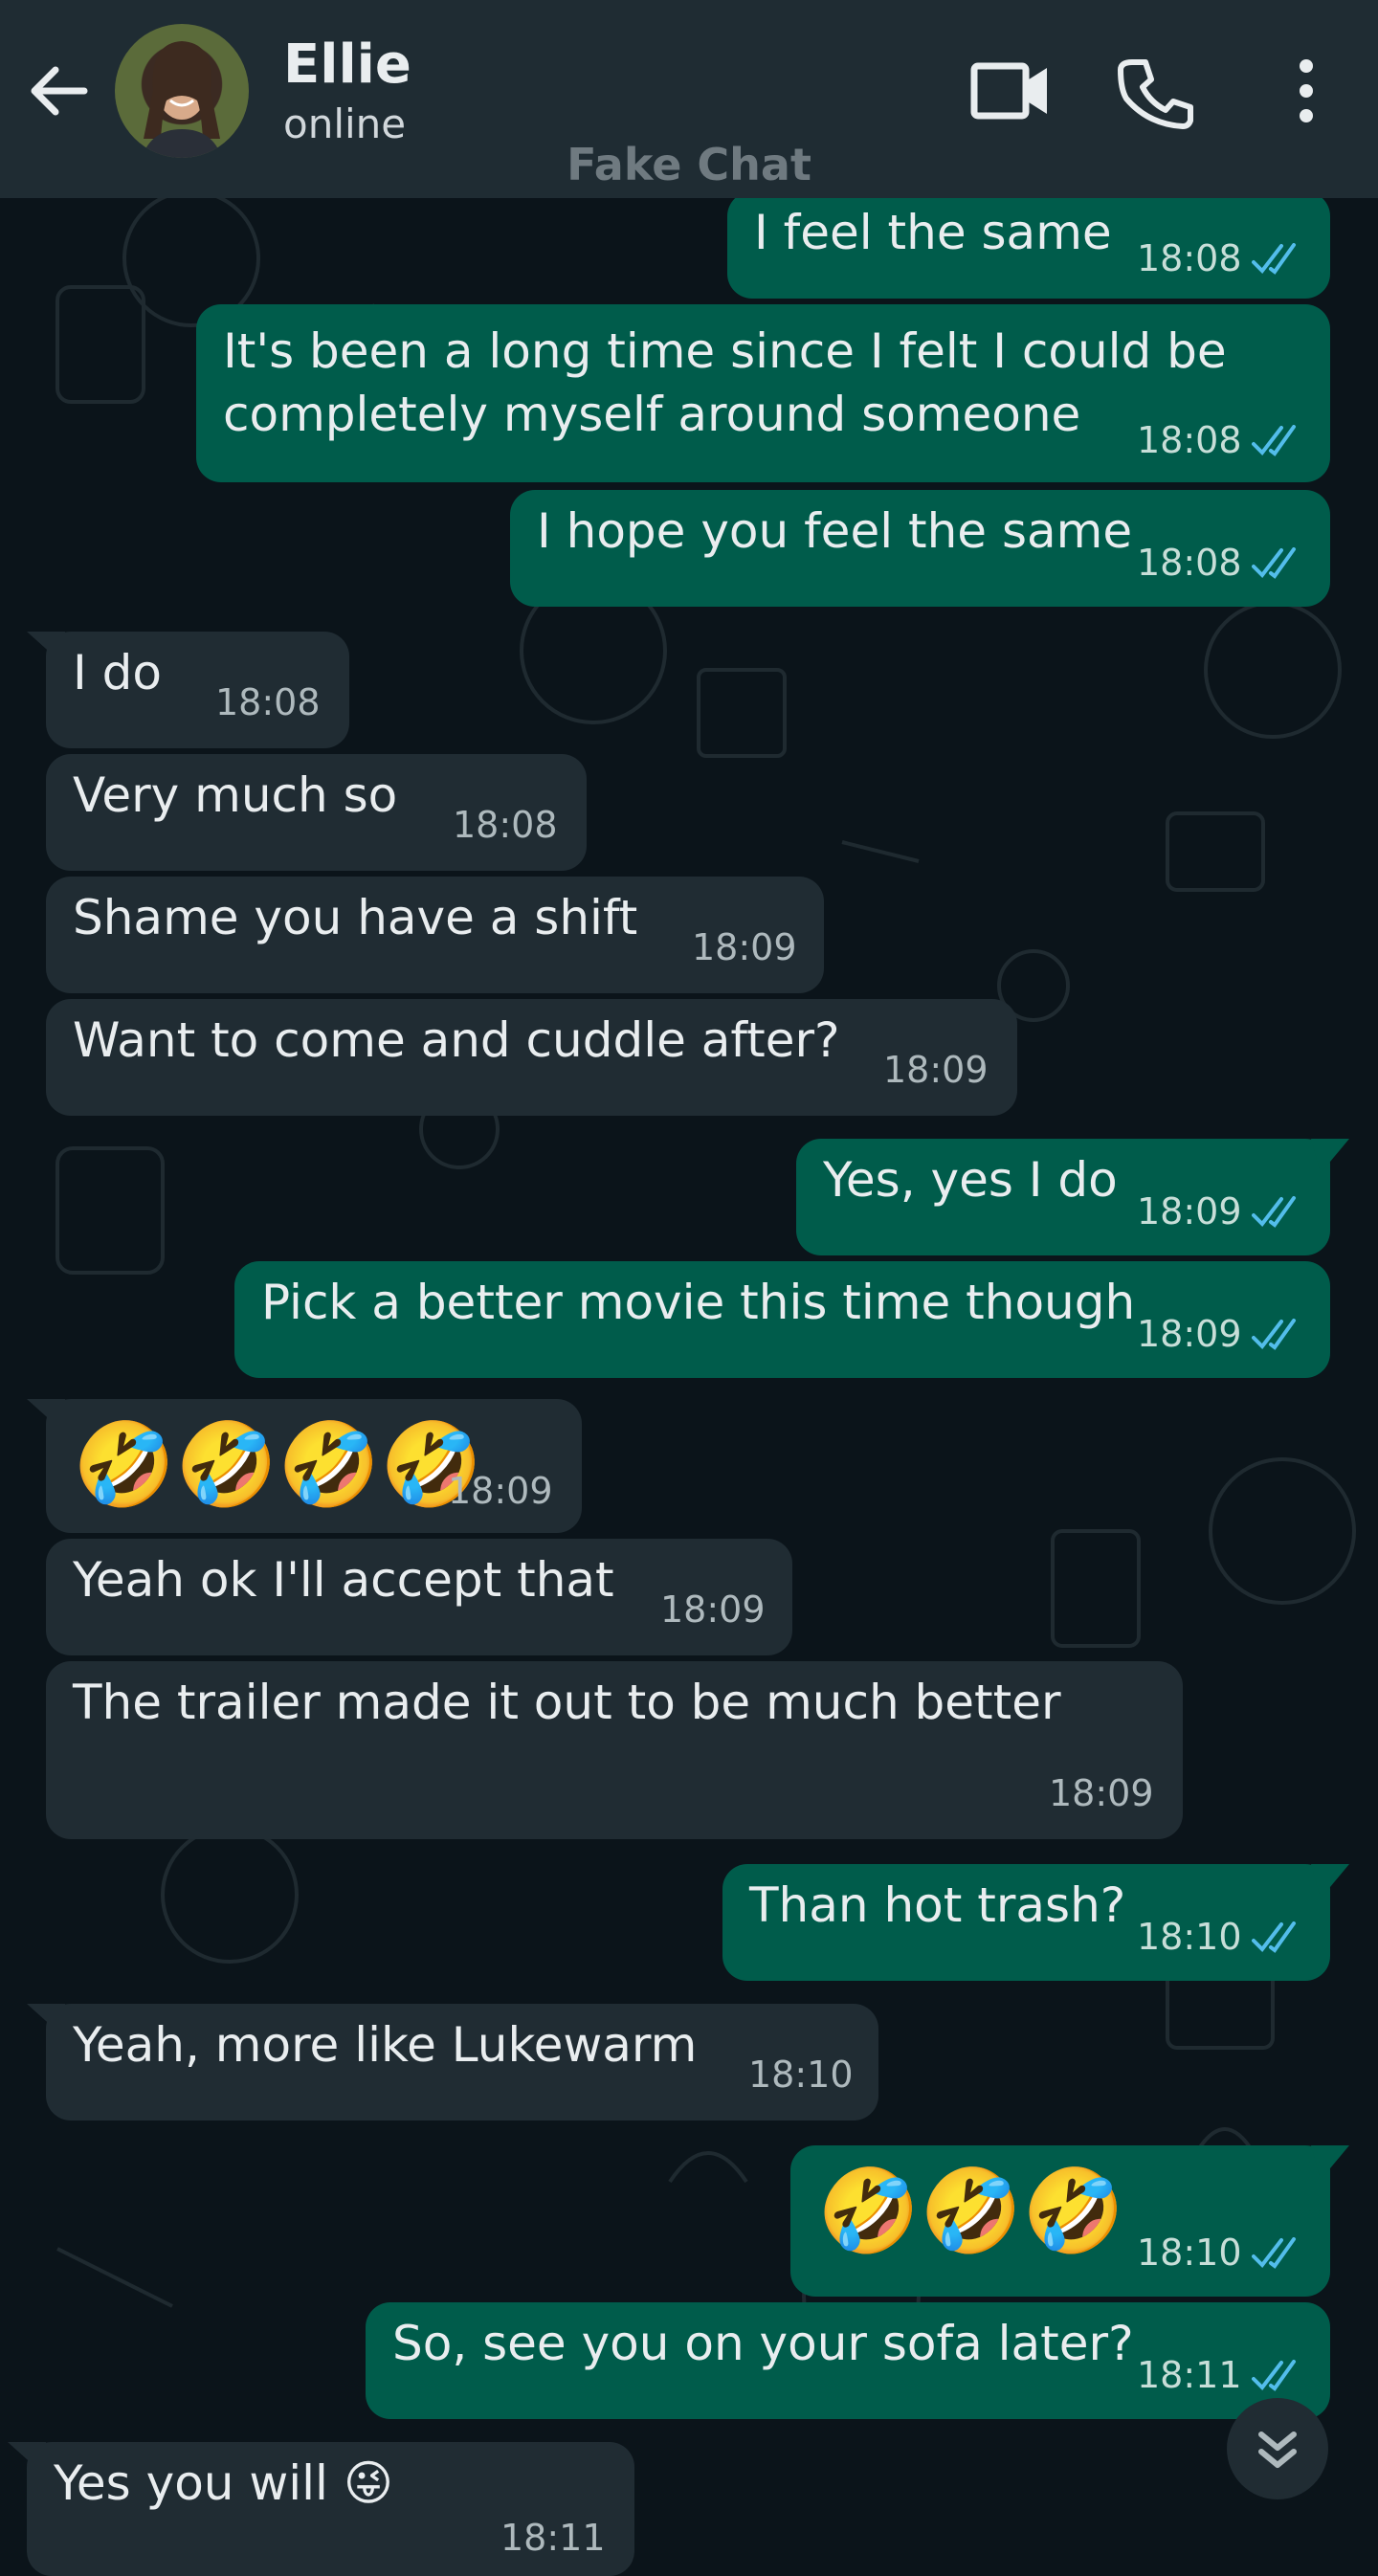 The image size is (1378, 2576). Describe the element at coordinates (1010, 91) in the screenshot. I see `video-call-icon` at that location.